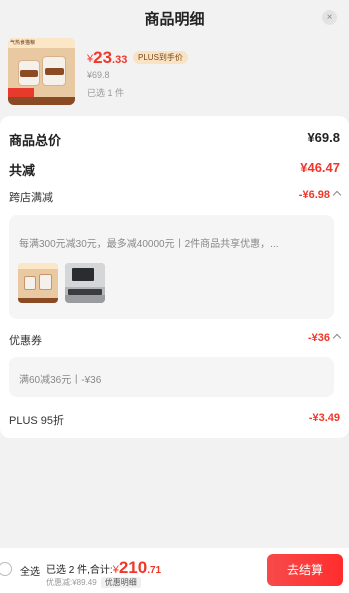 This screenshot has height=593, width=349. I want to click on page-title: 商品明细, so click(174, 19).